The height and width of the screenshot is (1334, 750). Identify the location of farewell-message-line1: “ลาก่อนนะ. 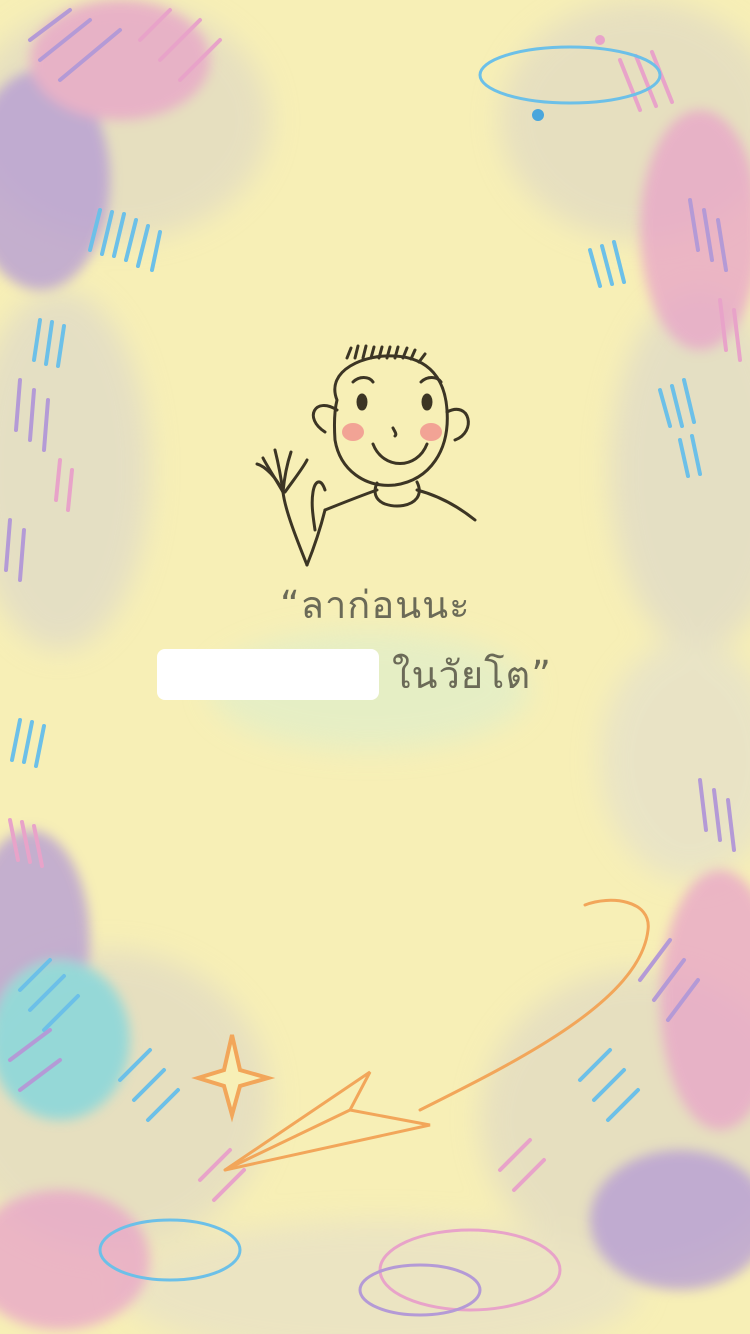
(375, 605).